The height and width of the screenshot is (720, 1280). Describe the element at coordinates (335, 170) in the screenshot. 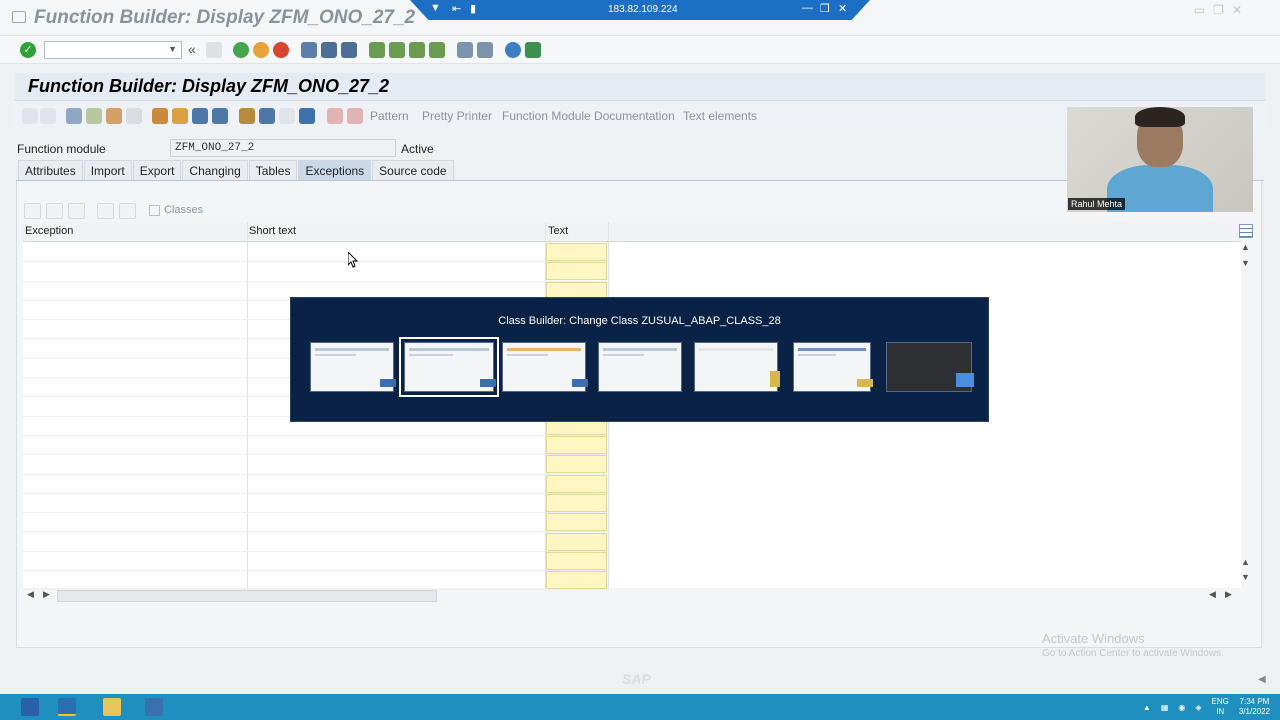

I see `tab-exceptions: Exceptions` at that location.